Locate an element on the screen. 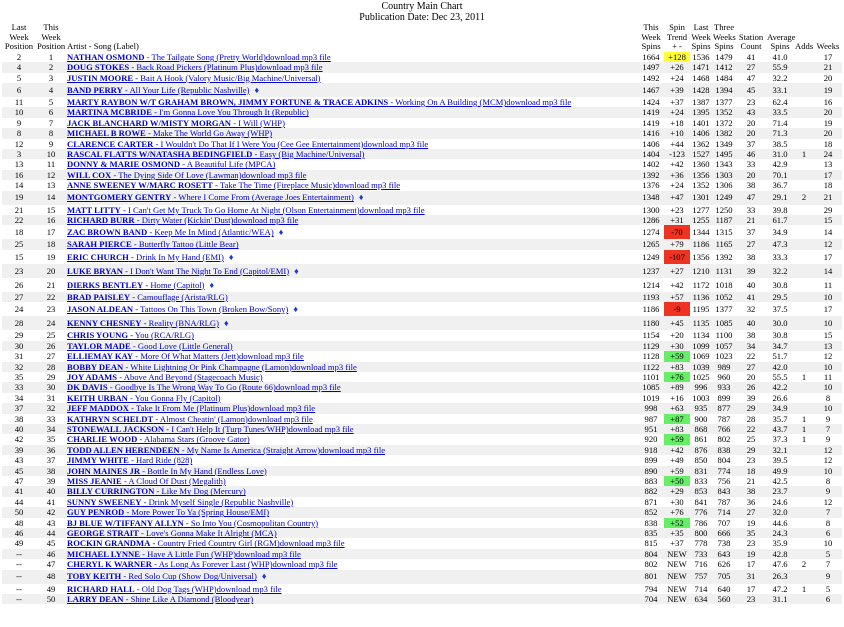  song-link: - So Into You (Cosmopolitan Country) is located at coordinates (251, 523).